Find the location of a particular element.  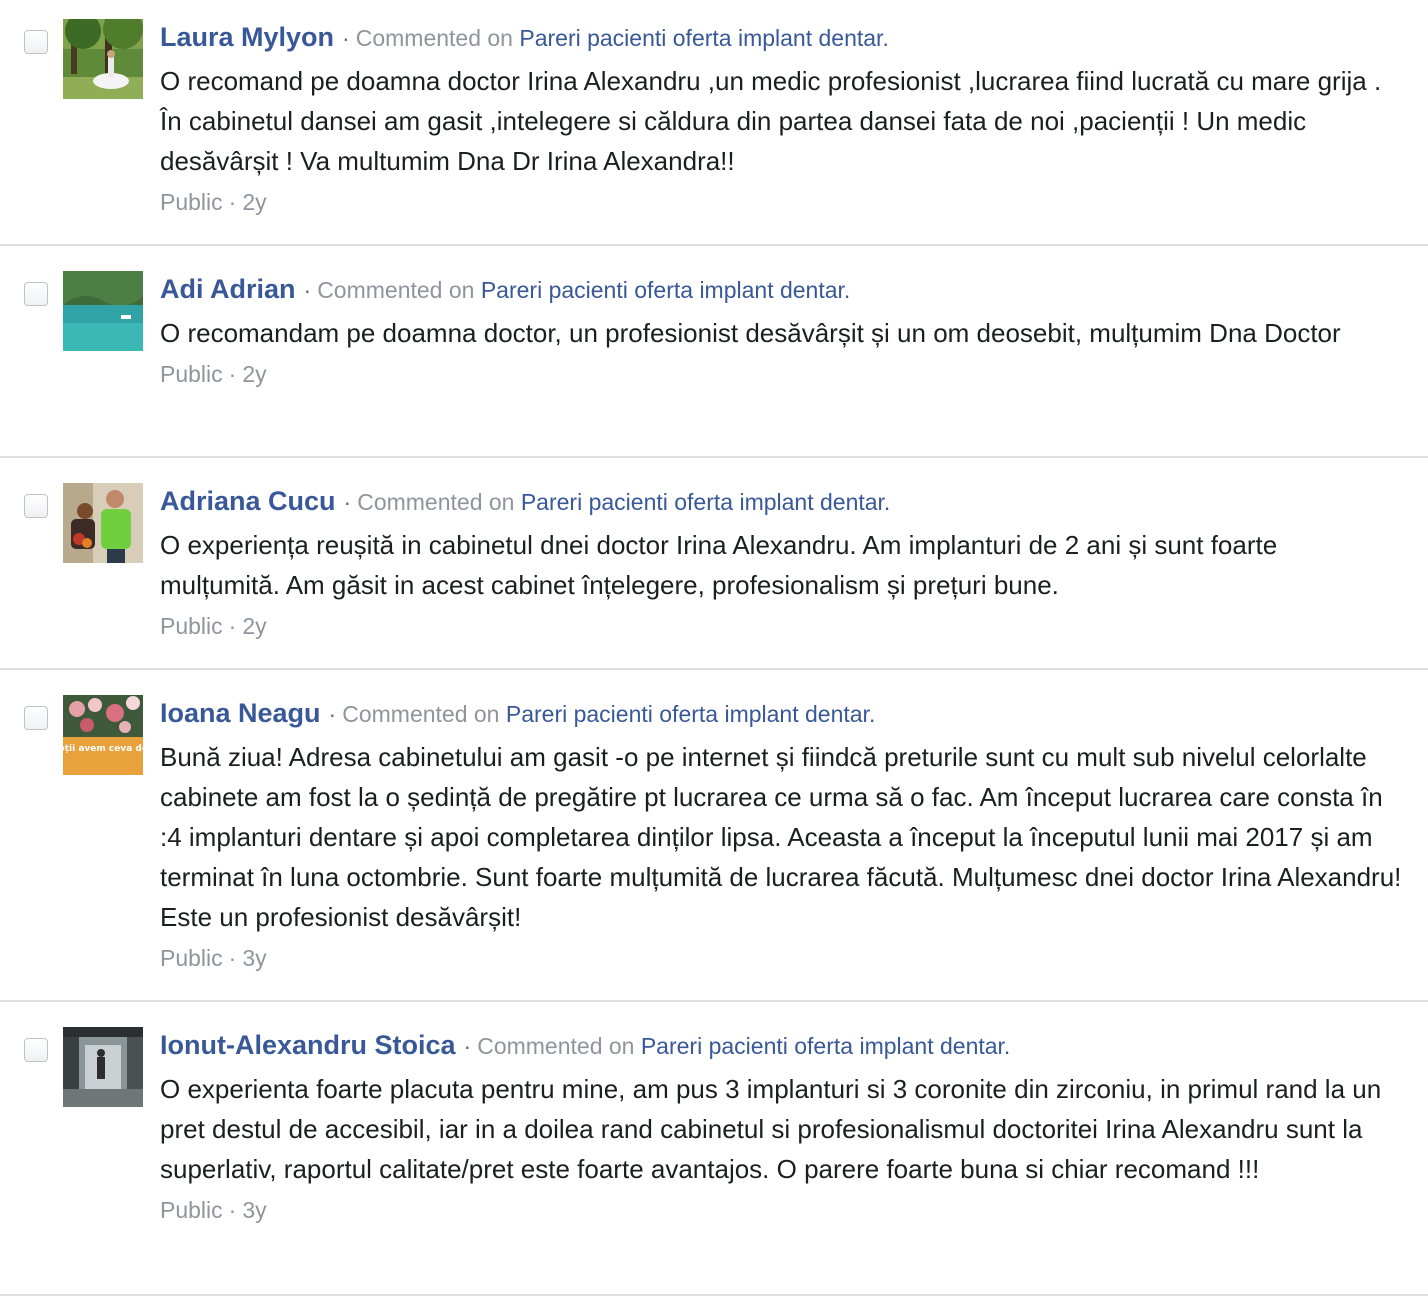

author-name: Laura Mylyon is located at coordinates (247, 37).